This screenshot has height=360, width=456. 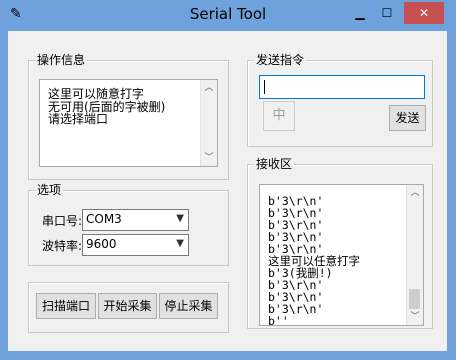 I want to click on info-textbox: 这里可以随意打字 无可用(后面的字被删) 请选择端口 ︿ ﹀, so click(x=128, y=123).